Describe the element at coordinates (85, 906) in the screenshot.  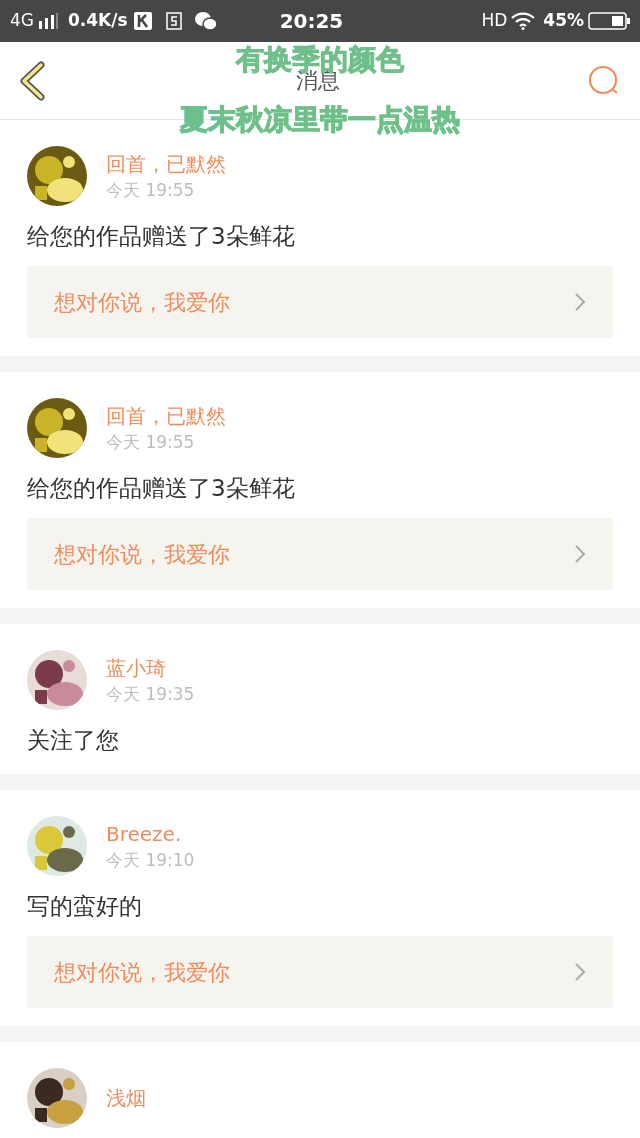
I see `message-text: 写的蛮好的` at that location.